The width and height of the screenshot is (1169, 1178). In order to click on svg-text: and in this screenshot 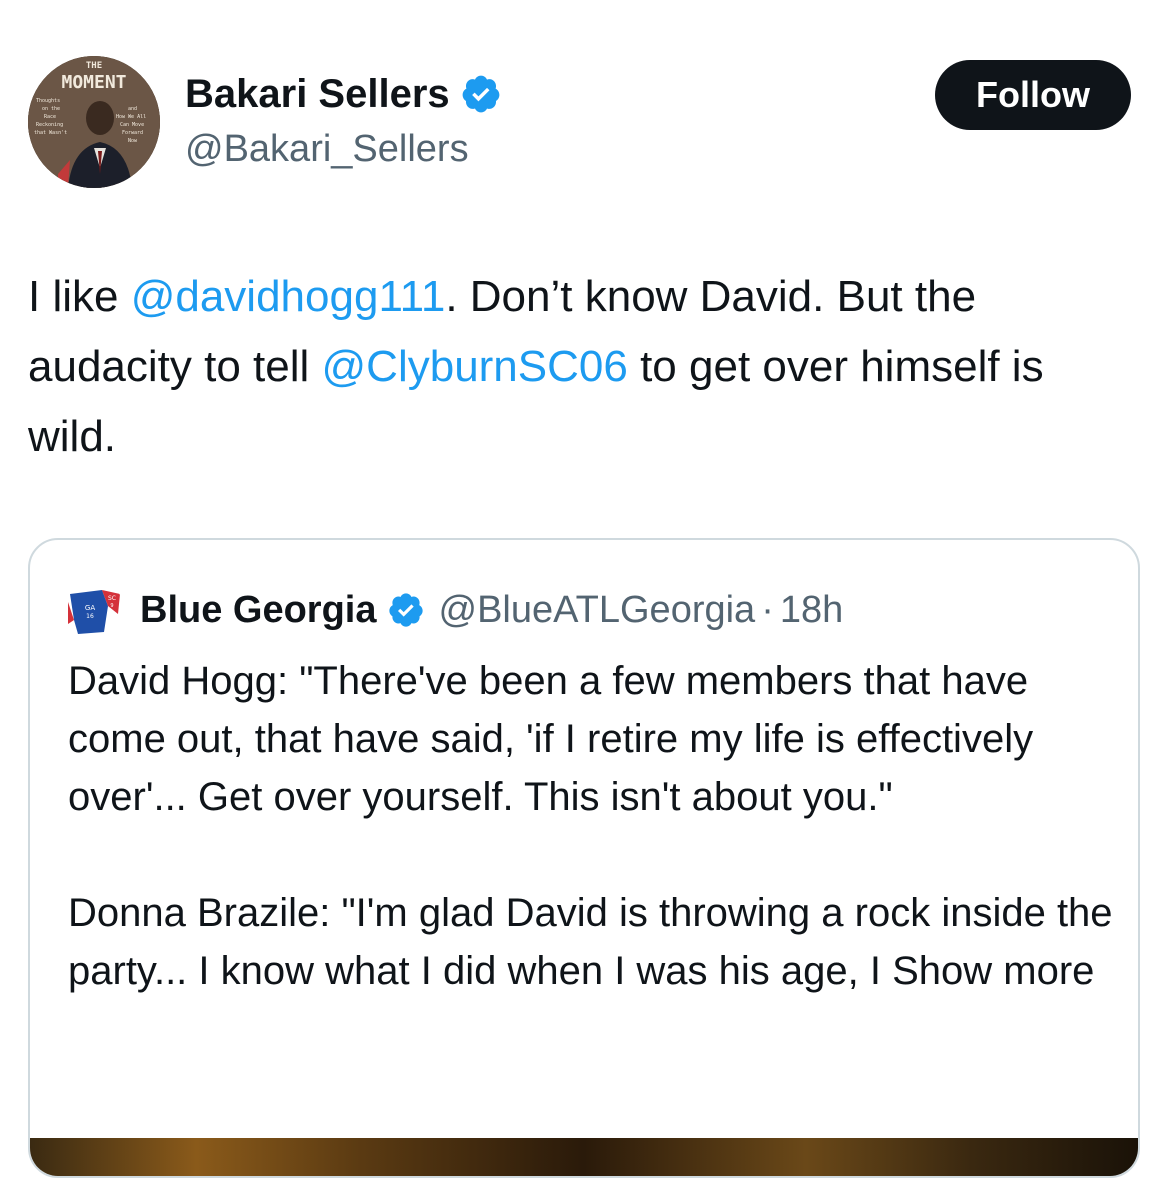, I will do `click(132, 109)`.